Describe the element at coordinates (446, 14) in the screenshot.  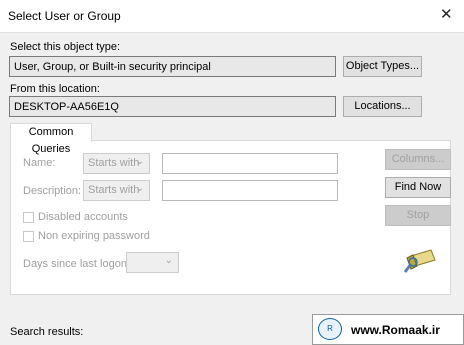
I see `close-icon: ✕` at that location.